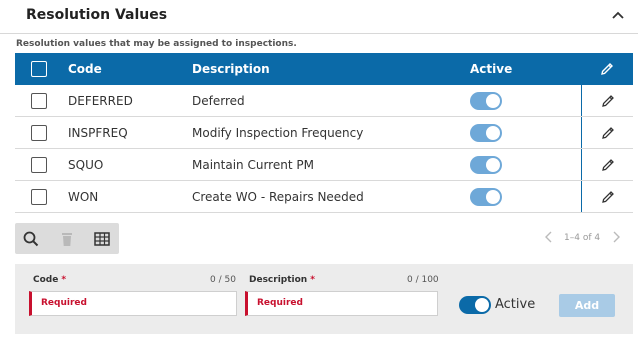 The image size is (638, 343). I want to click on select-all-checkbox, so click(39, 69).